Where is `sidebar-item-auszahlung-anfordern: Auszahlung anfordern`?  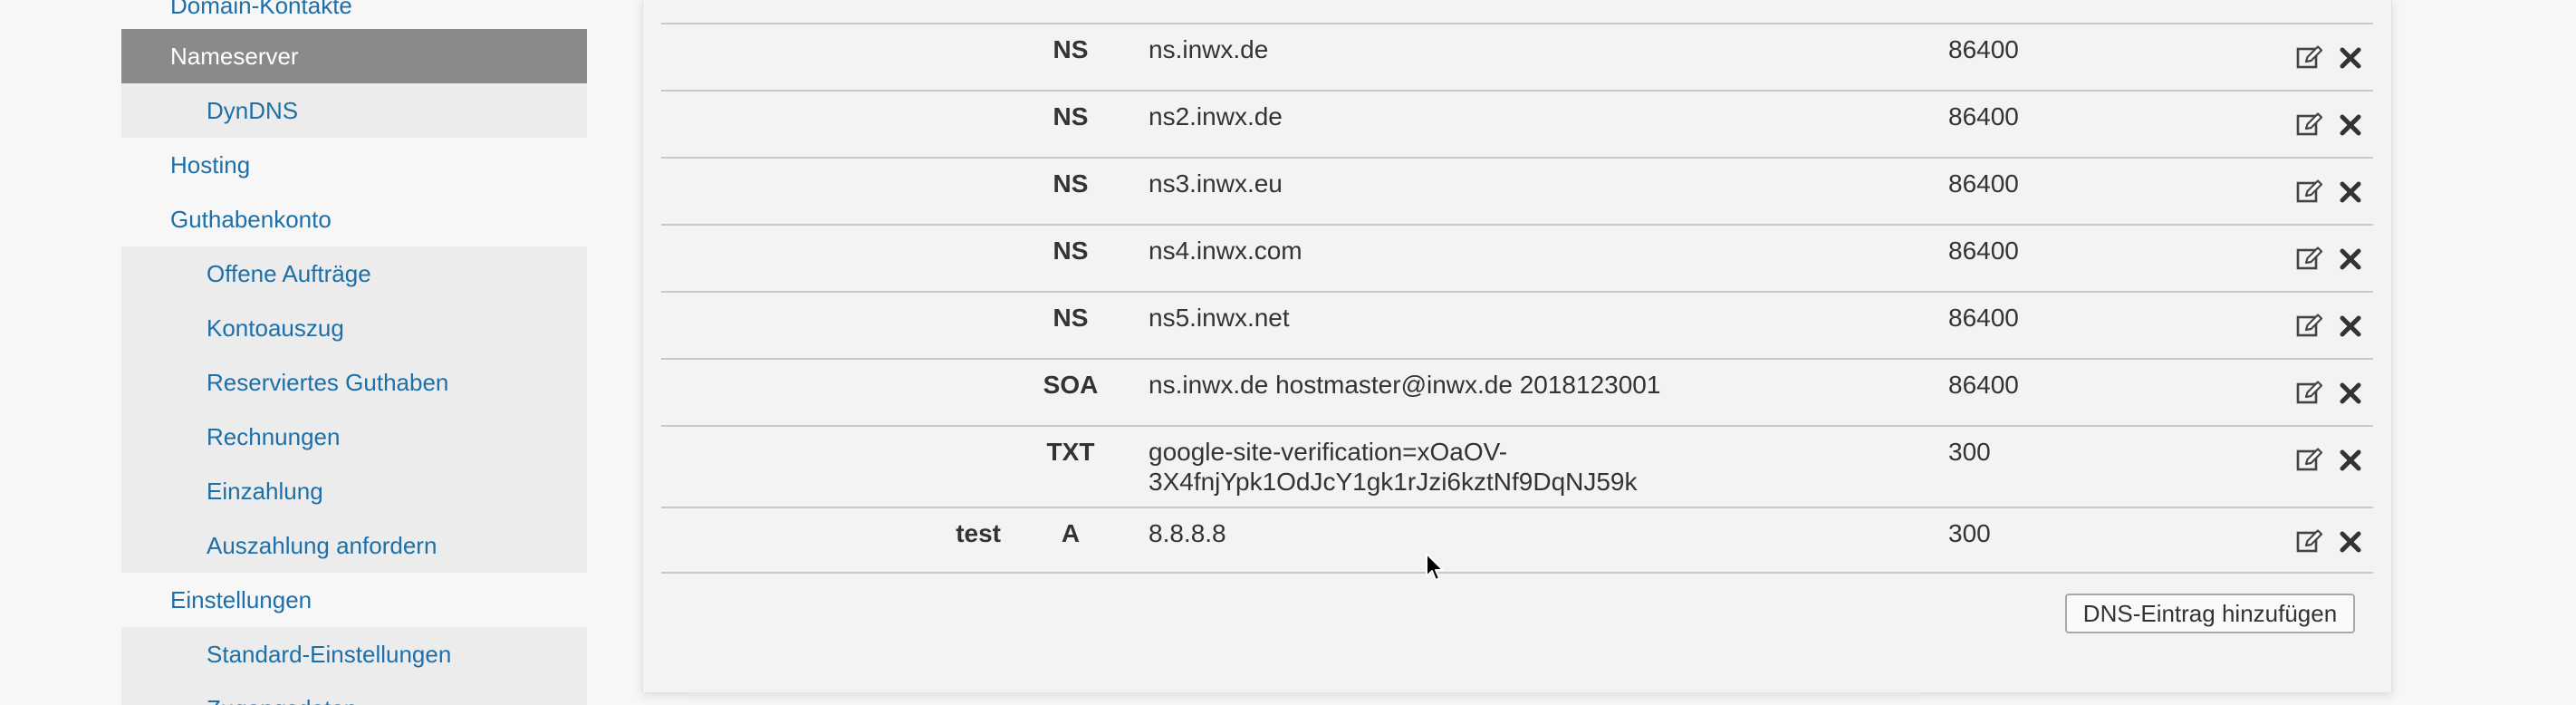 sidebar-item-auszahlung-anfordern: Auszahlung anfordern is located at coordinates (354, 545).